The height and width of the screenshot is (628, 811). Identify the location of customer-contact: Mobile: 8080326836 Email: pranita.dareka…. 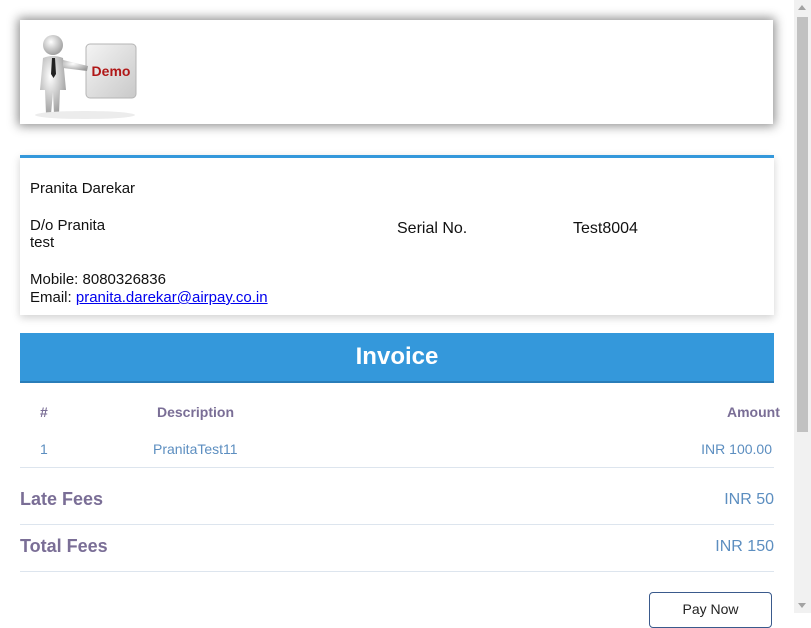
(149, 289).